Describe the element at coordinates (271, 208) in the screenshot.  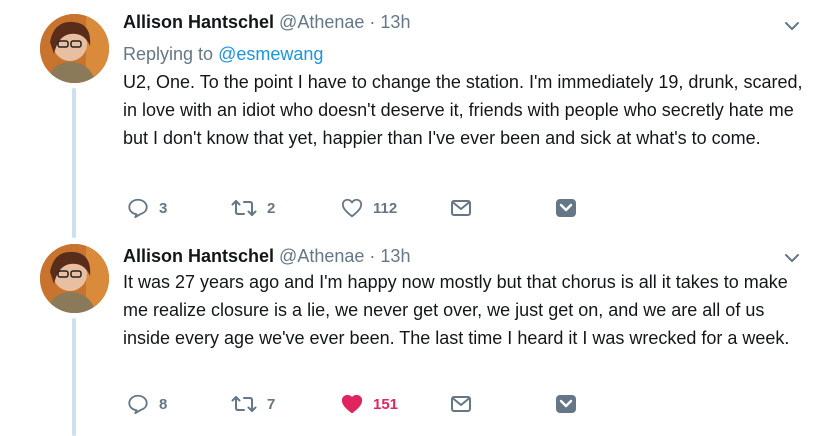
I see `retweet-count: 2` at that location.